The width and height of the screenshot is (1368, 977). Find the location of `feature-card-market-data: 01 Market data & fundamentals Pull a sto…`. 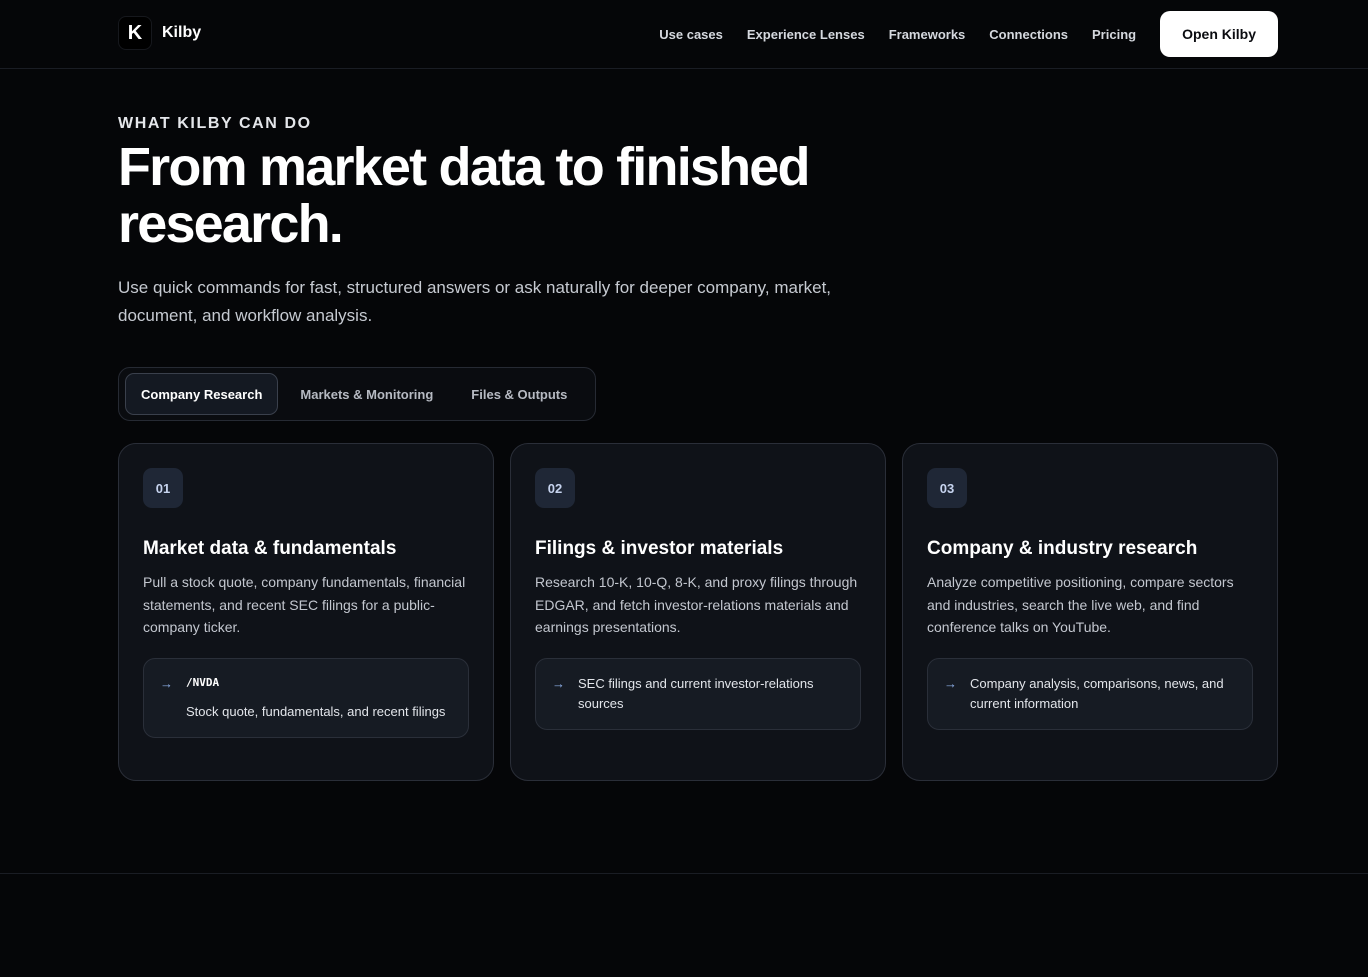

feature-card-market-data: 01 Market data & fundamentals Pull a sto… is located at coordinates (306, 612).